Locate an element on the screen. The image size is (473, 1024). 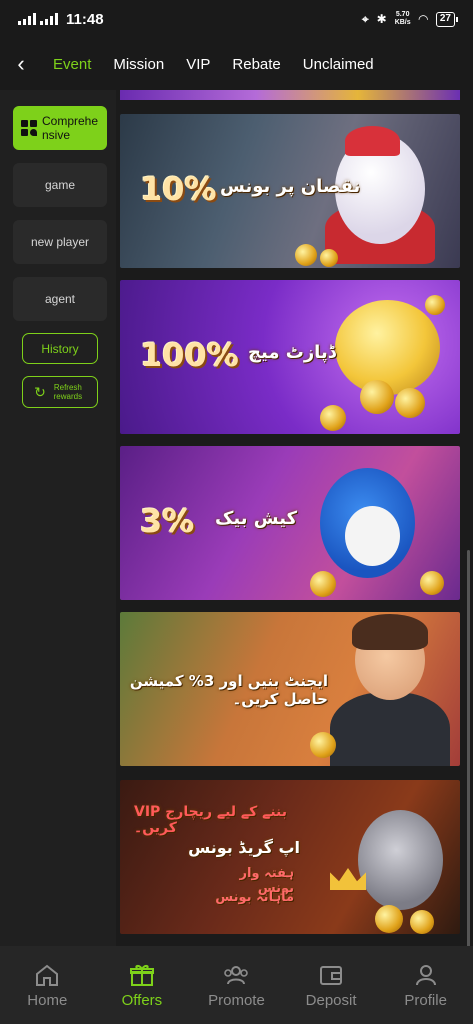
chevron-left-icon: ‹ is located at coordinates (21, 63).